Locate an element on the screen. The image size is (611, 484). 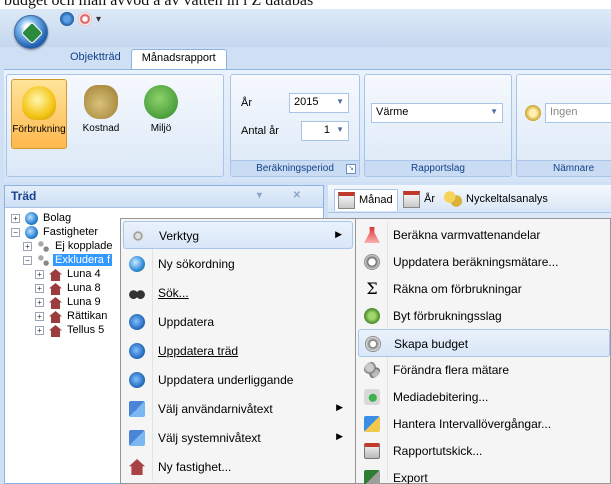
pin-icon: ▾ ✕ is located at coordinates (286, 195).